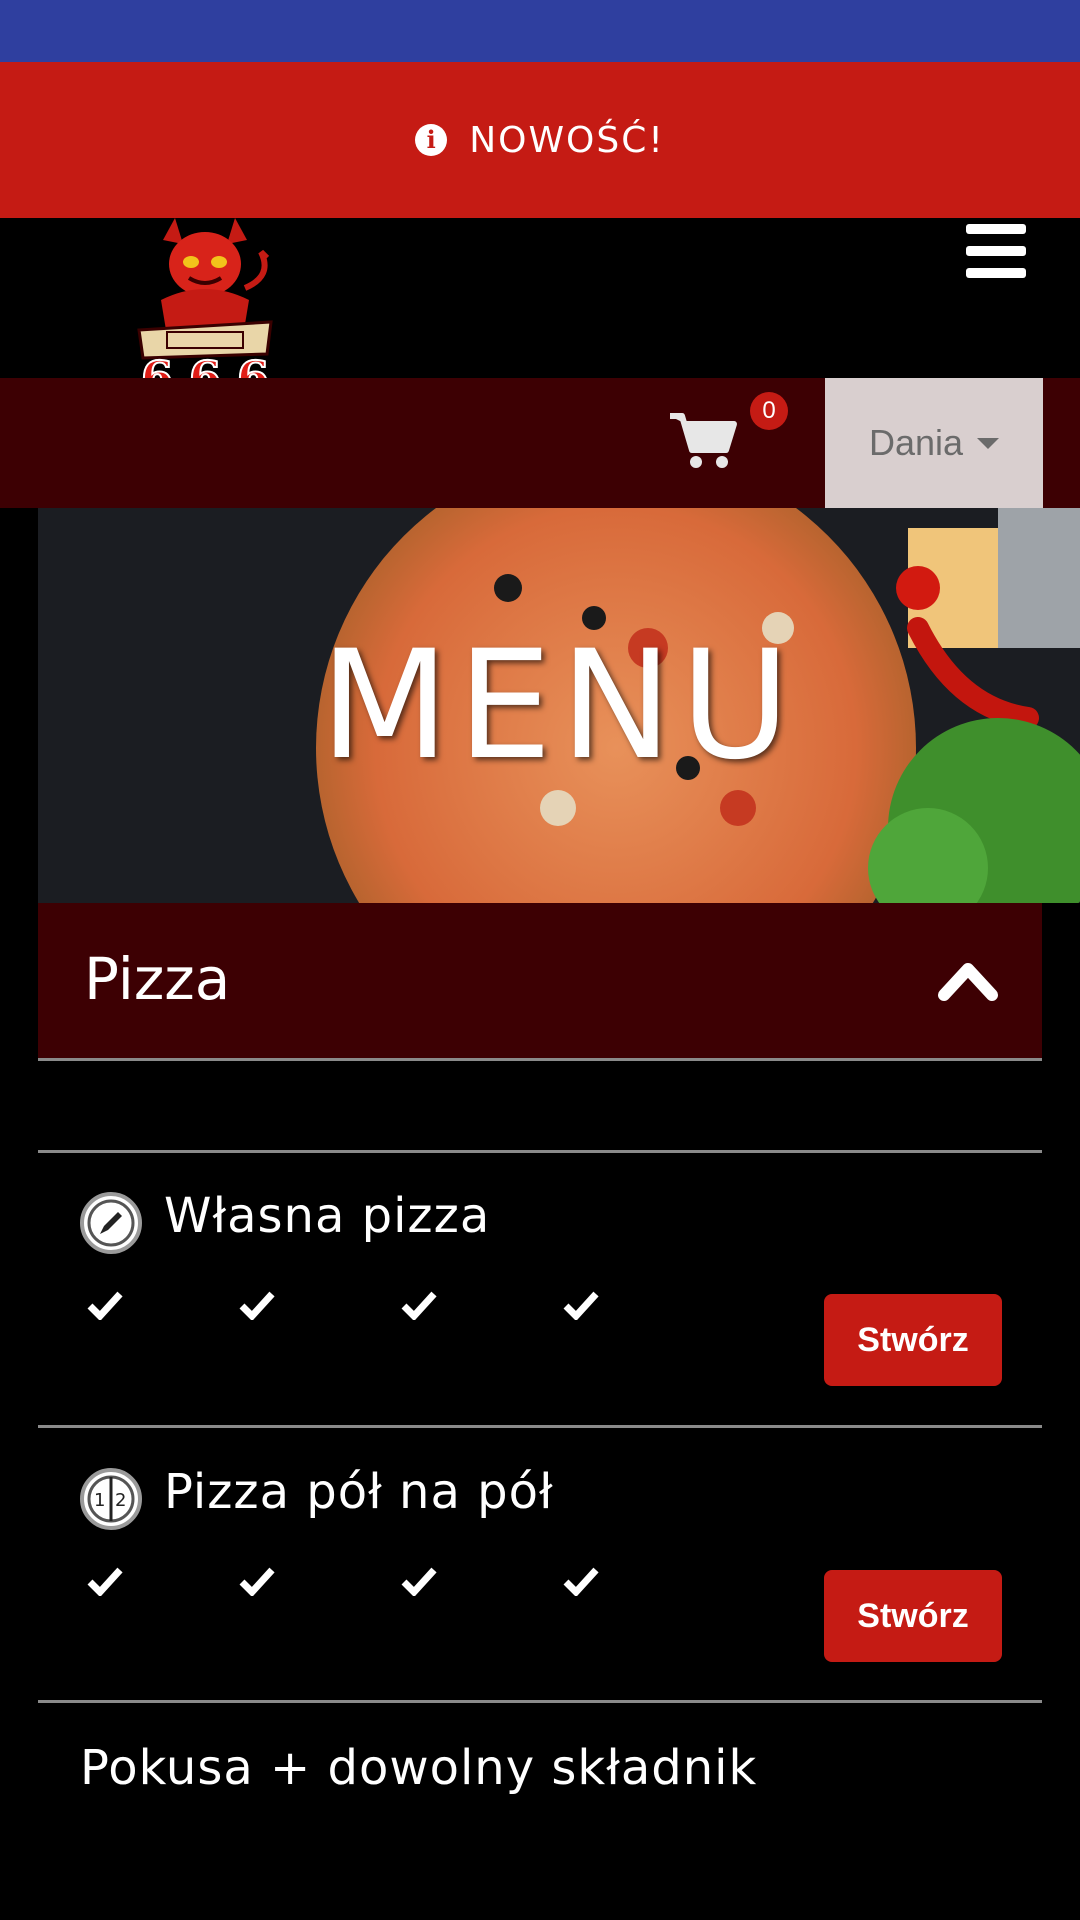 The height and width of the screenshot is (1920, 1080). Describe the element at coordinates (111, 1499) in the screenshot. I see `half-half-icon: 1 2` at that location.